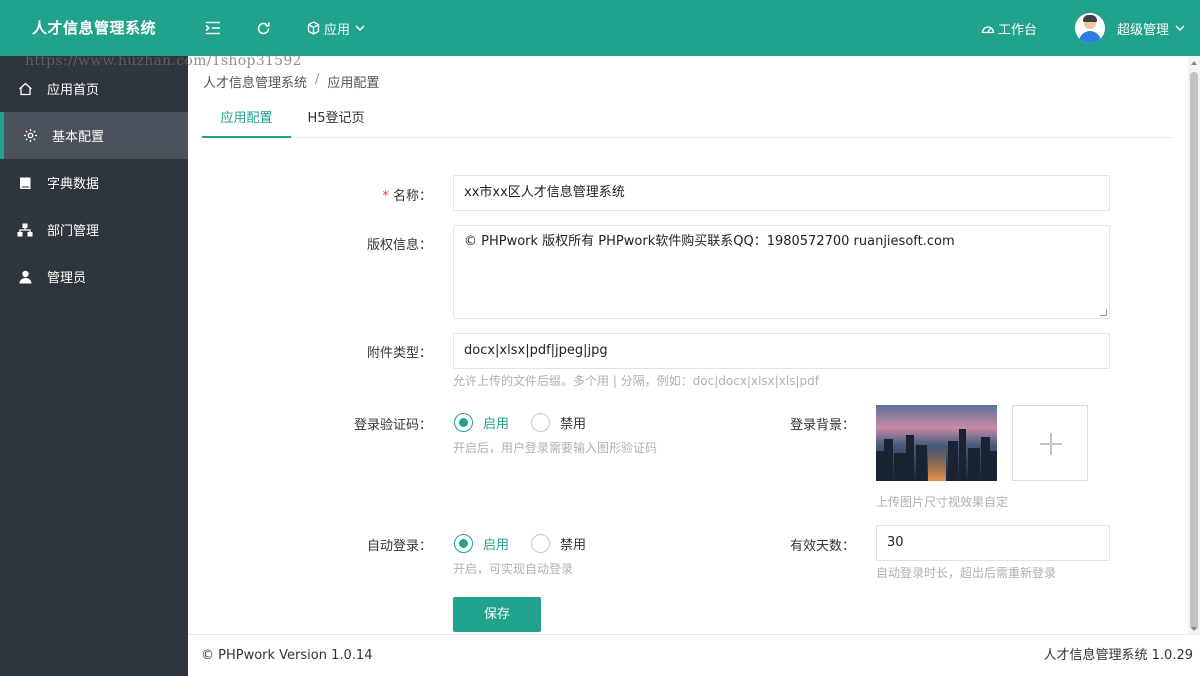 This screenshot has width=1200, height=676. Describe the element at coordinates (246, 119) in the screenshot. I see `tab-app-config: 应用配置` at that location.